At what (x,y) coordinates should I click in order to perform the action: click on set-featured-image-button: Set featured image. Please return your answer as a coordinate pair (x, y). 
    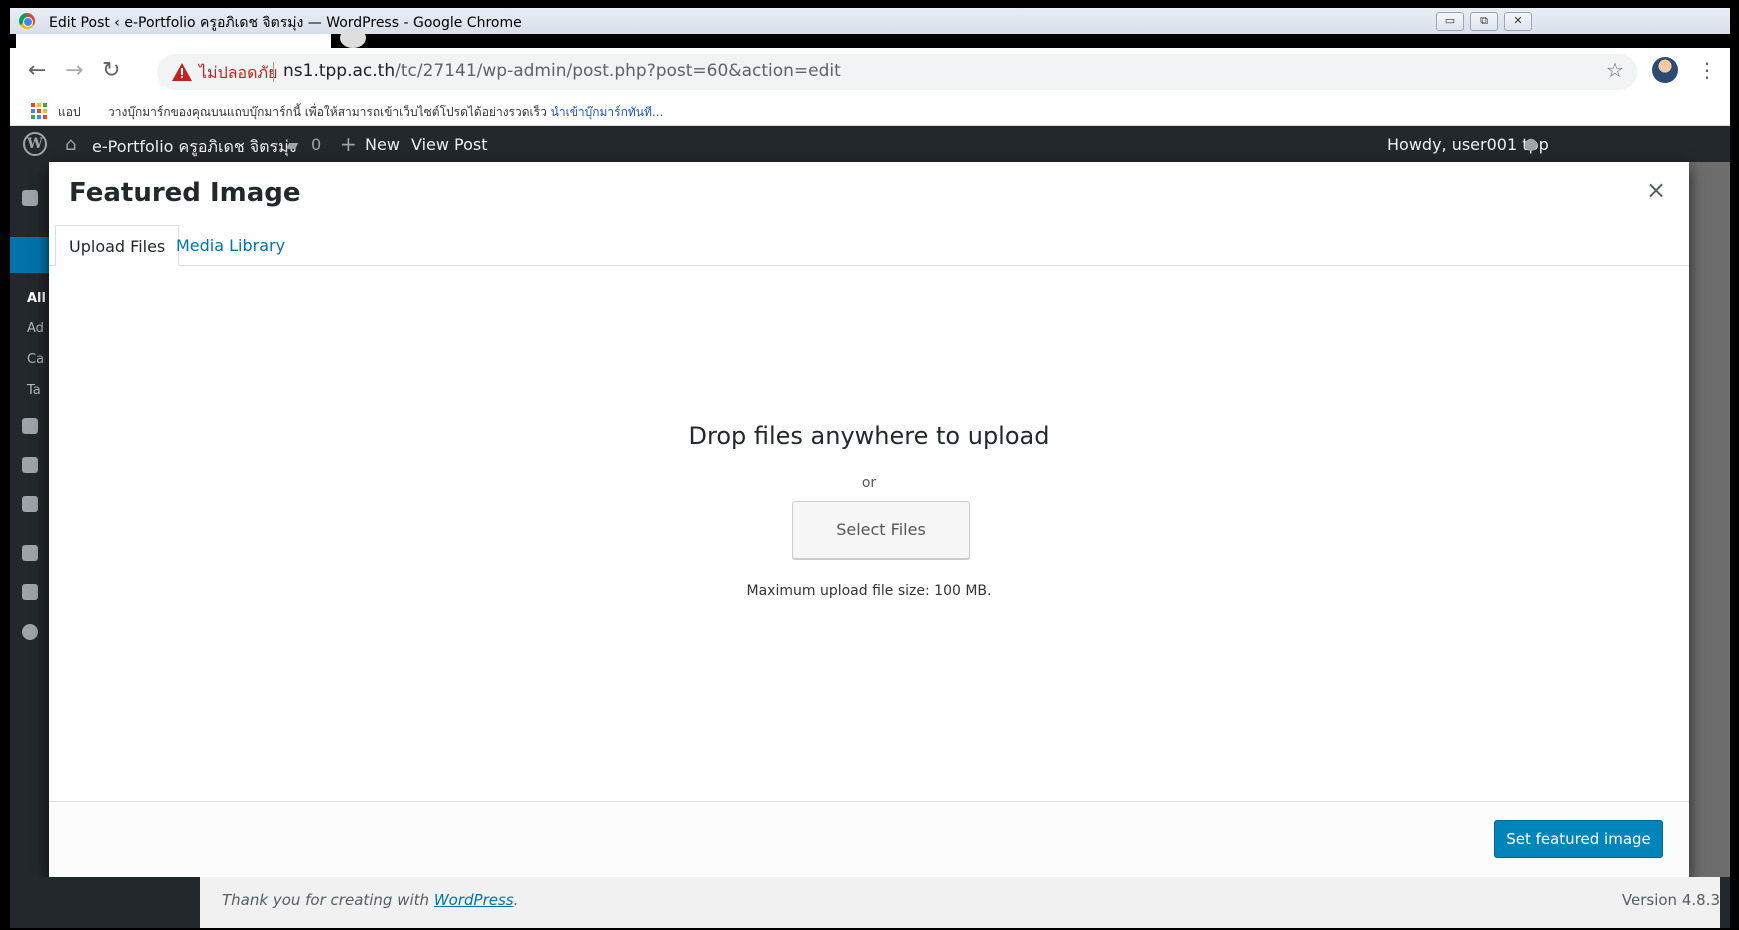
    Looking at the image, I should click on (1578, 839).